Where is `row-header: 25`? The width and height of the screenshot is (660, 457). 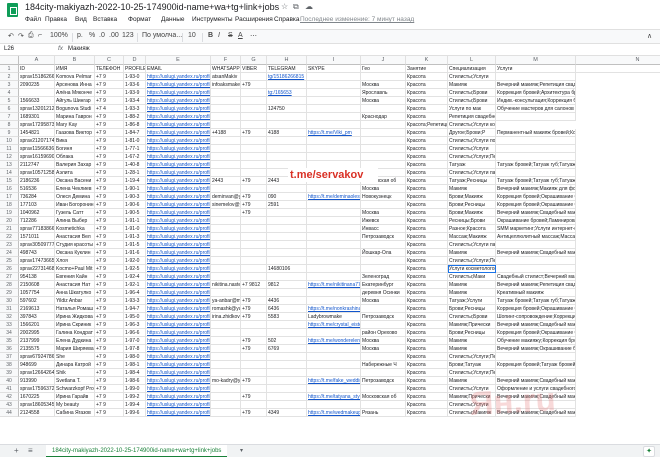 row-header: 25 is located at coordinates (9, 261).